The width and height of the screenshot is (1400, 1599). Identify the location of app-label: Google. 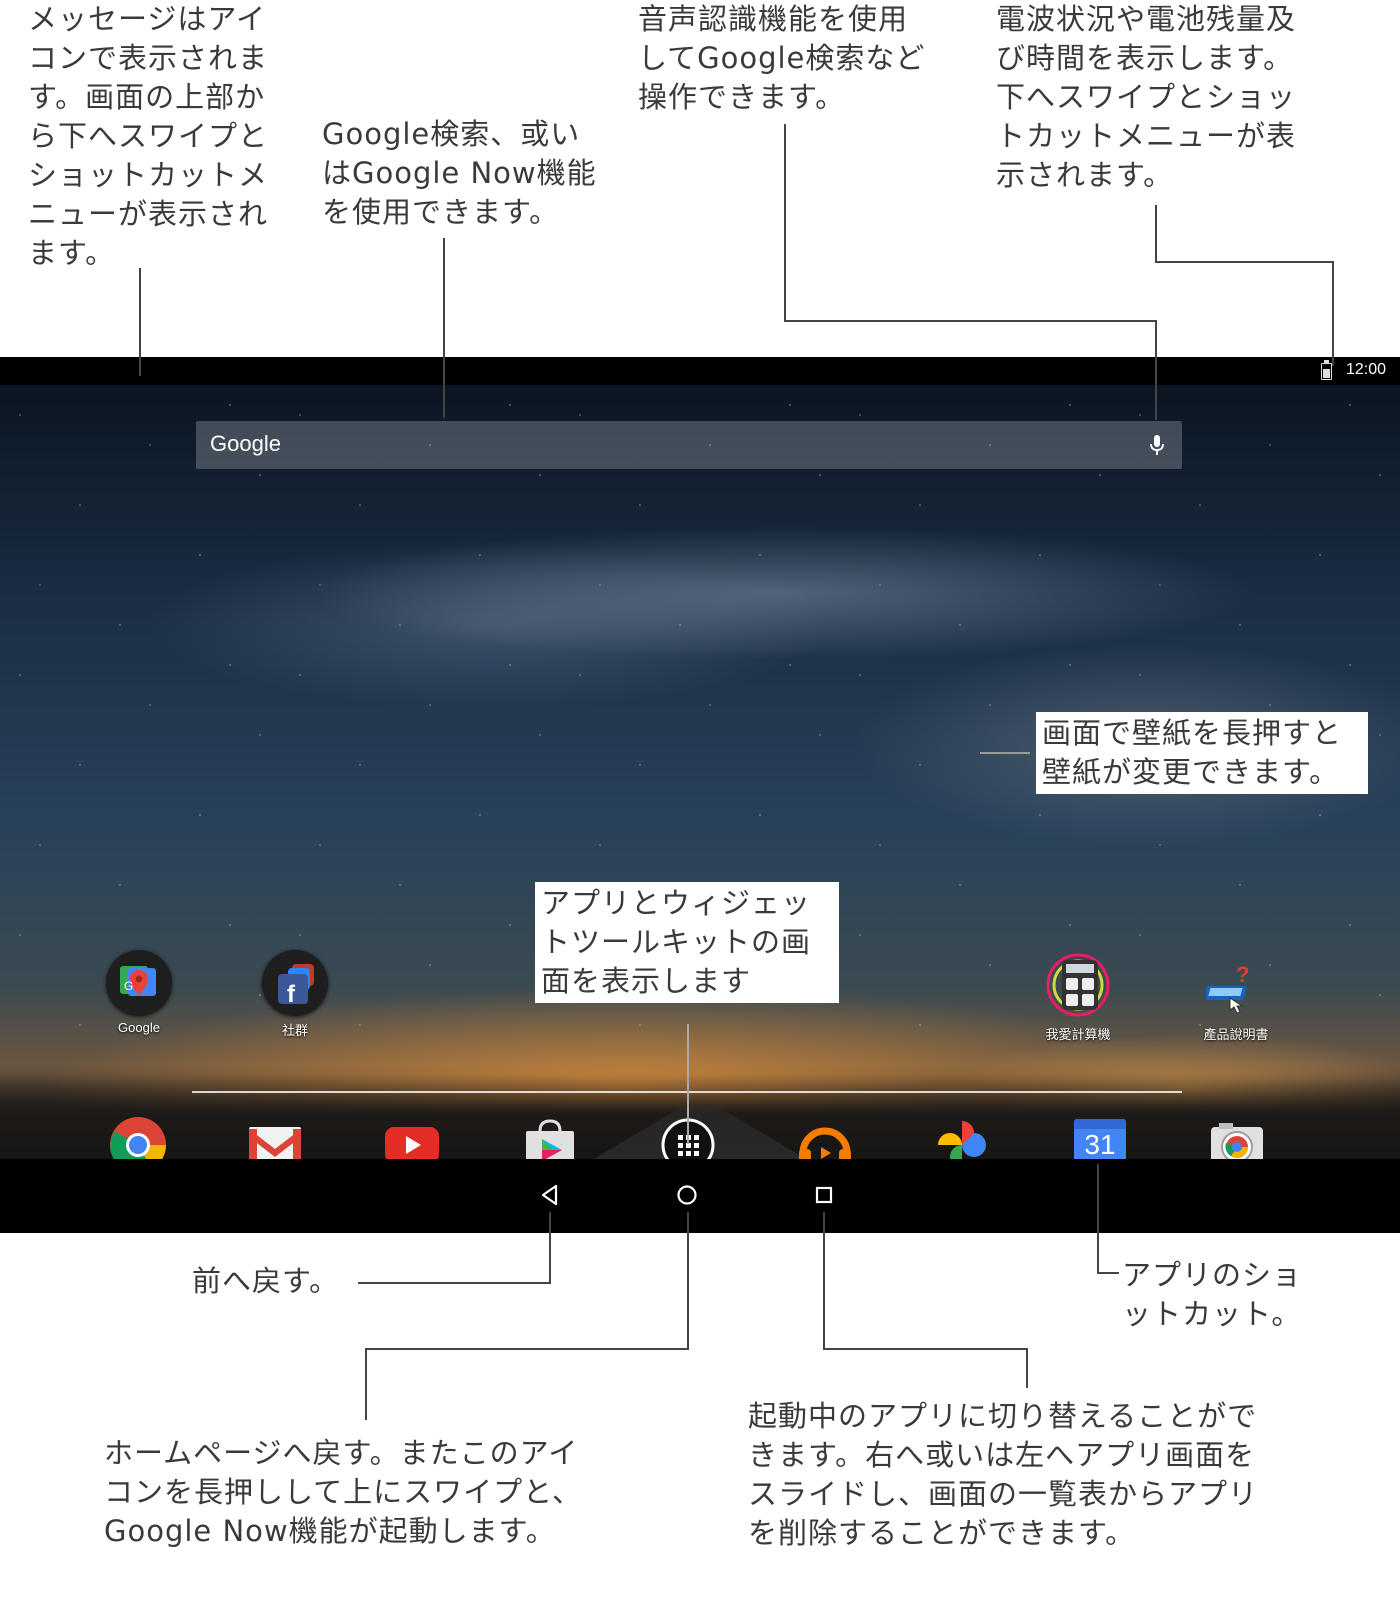
(139, 1027).